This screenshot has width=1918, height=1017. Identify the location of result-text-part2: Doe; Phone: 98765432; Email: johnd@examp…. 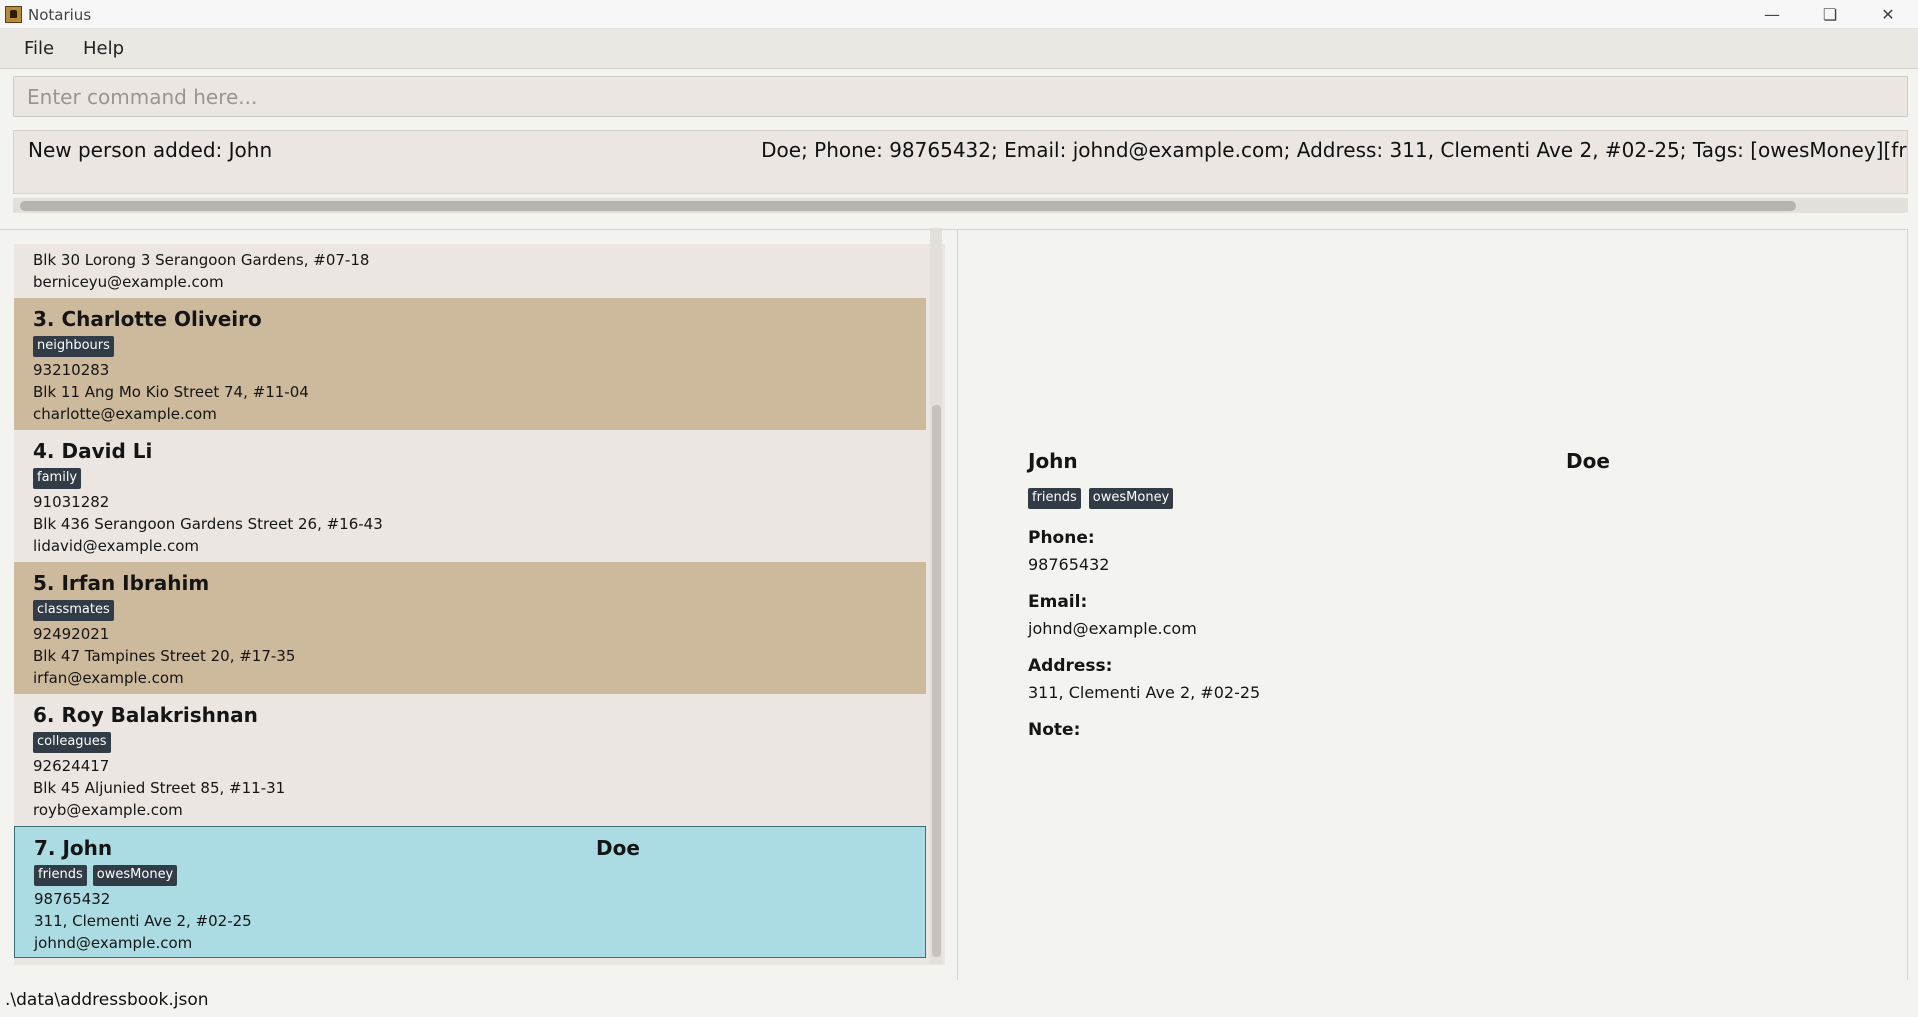
(1334, 150).